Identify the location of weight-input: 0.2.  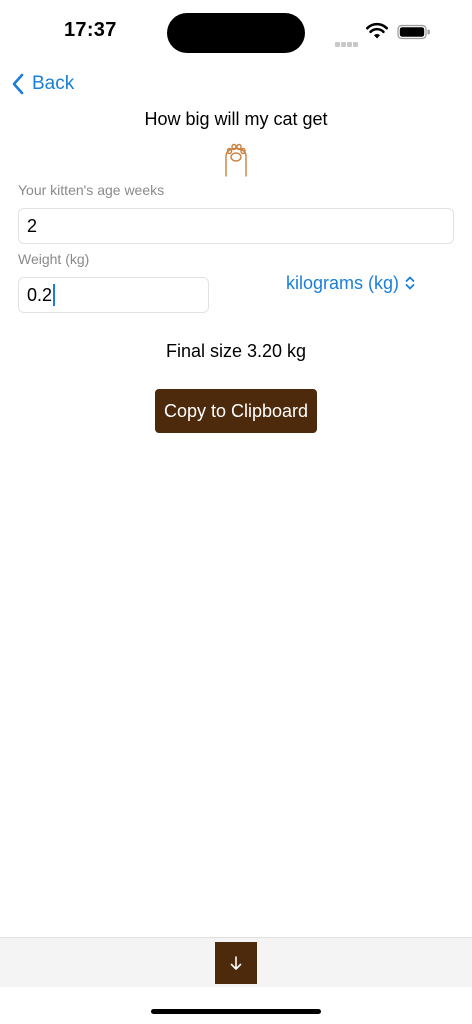
(113, 295).